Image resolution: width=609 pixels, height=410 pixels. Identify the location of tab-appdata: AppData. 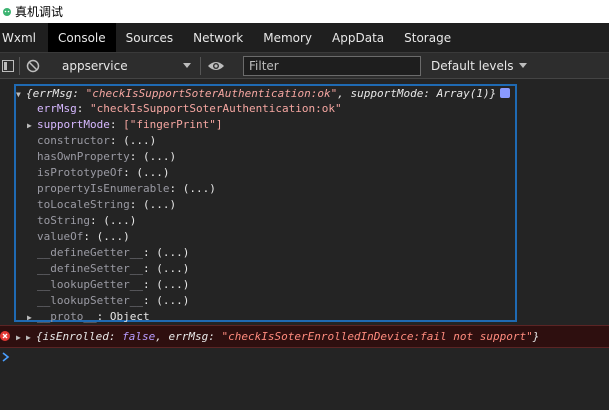
(358, 37).